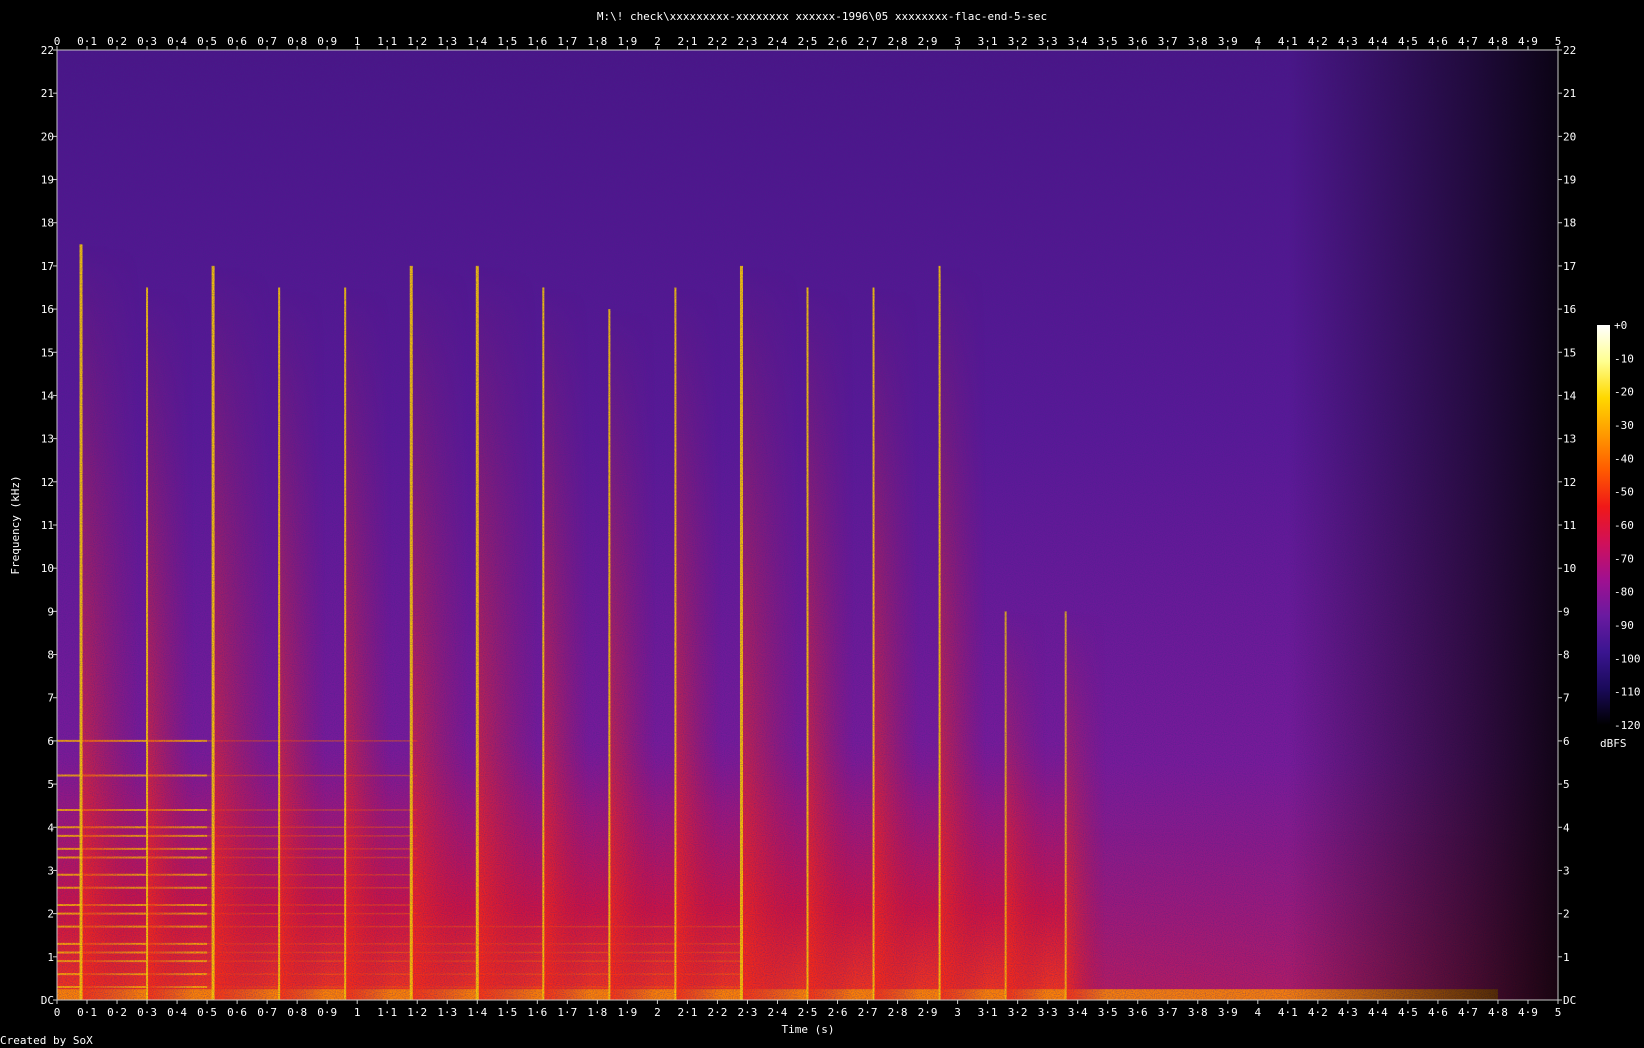 This screenshot has height=1048, width=1644. I want to click on x-tick-label-bottom: 0·4, so click(177, 1012).